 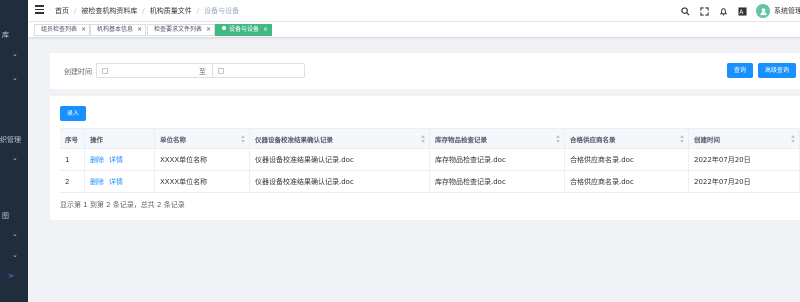 What do you see at coordinates (10, 140) in the screenshot?
I see `sidebar-item-label: 织管理` at bounding box center [10, 140].